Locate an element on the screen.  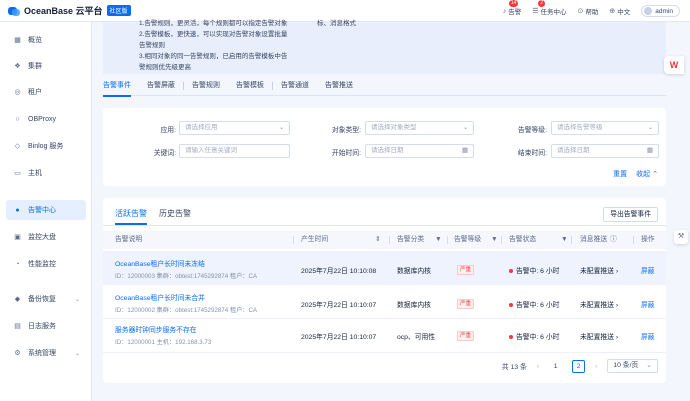
alarm-meta: ID：12000001 主机：192.168.3.73 is located at coordinates (163, 342).